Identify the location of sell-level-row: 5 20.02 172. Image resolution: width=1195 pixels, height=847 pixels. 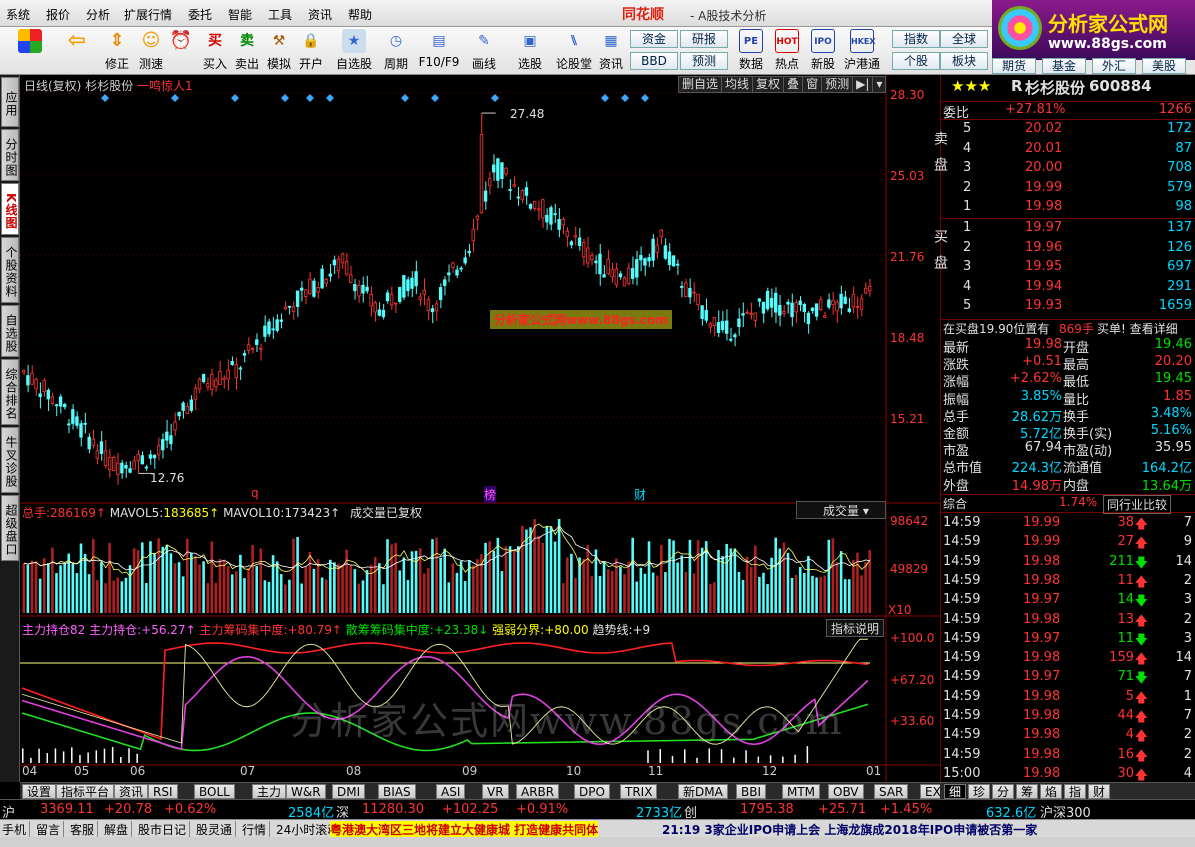
(1068, 130).